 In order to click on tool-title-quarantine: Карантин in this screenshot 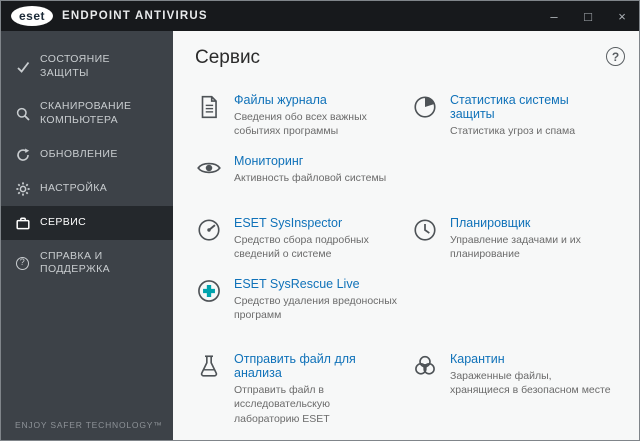, I will do `click(530, 359)`.